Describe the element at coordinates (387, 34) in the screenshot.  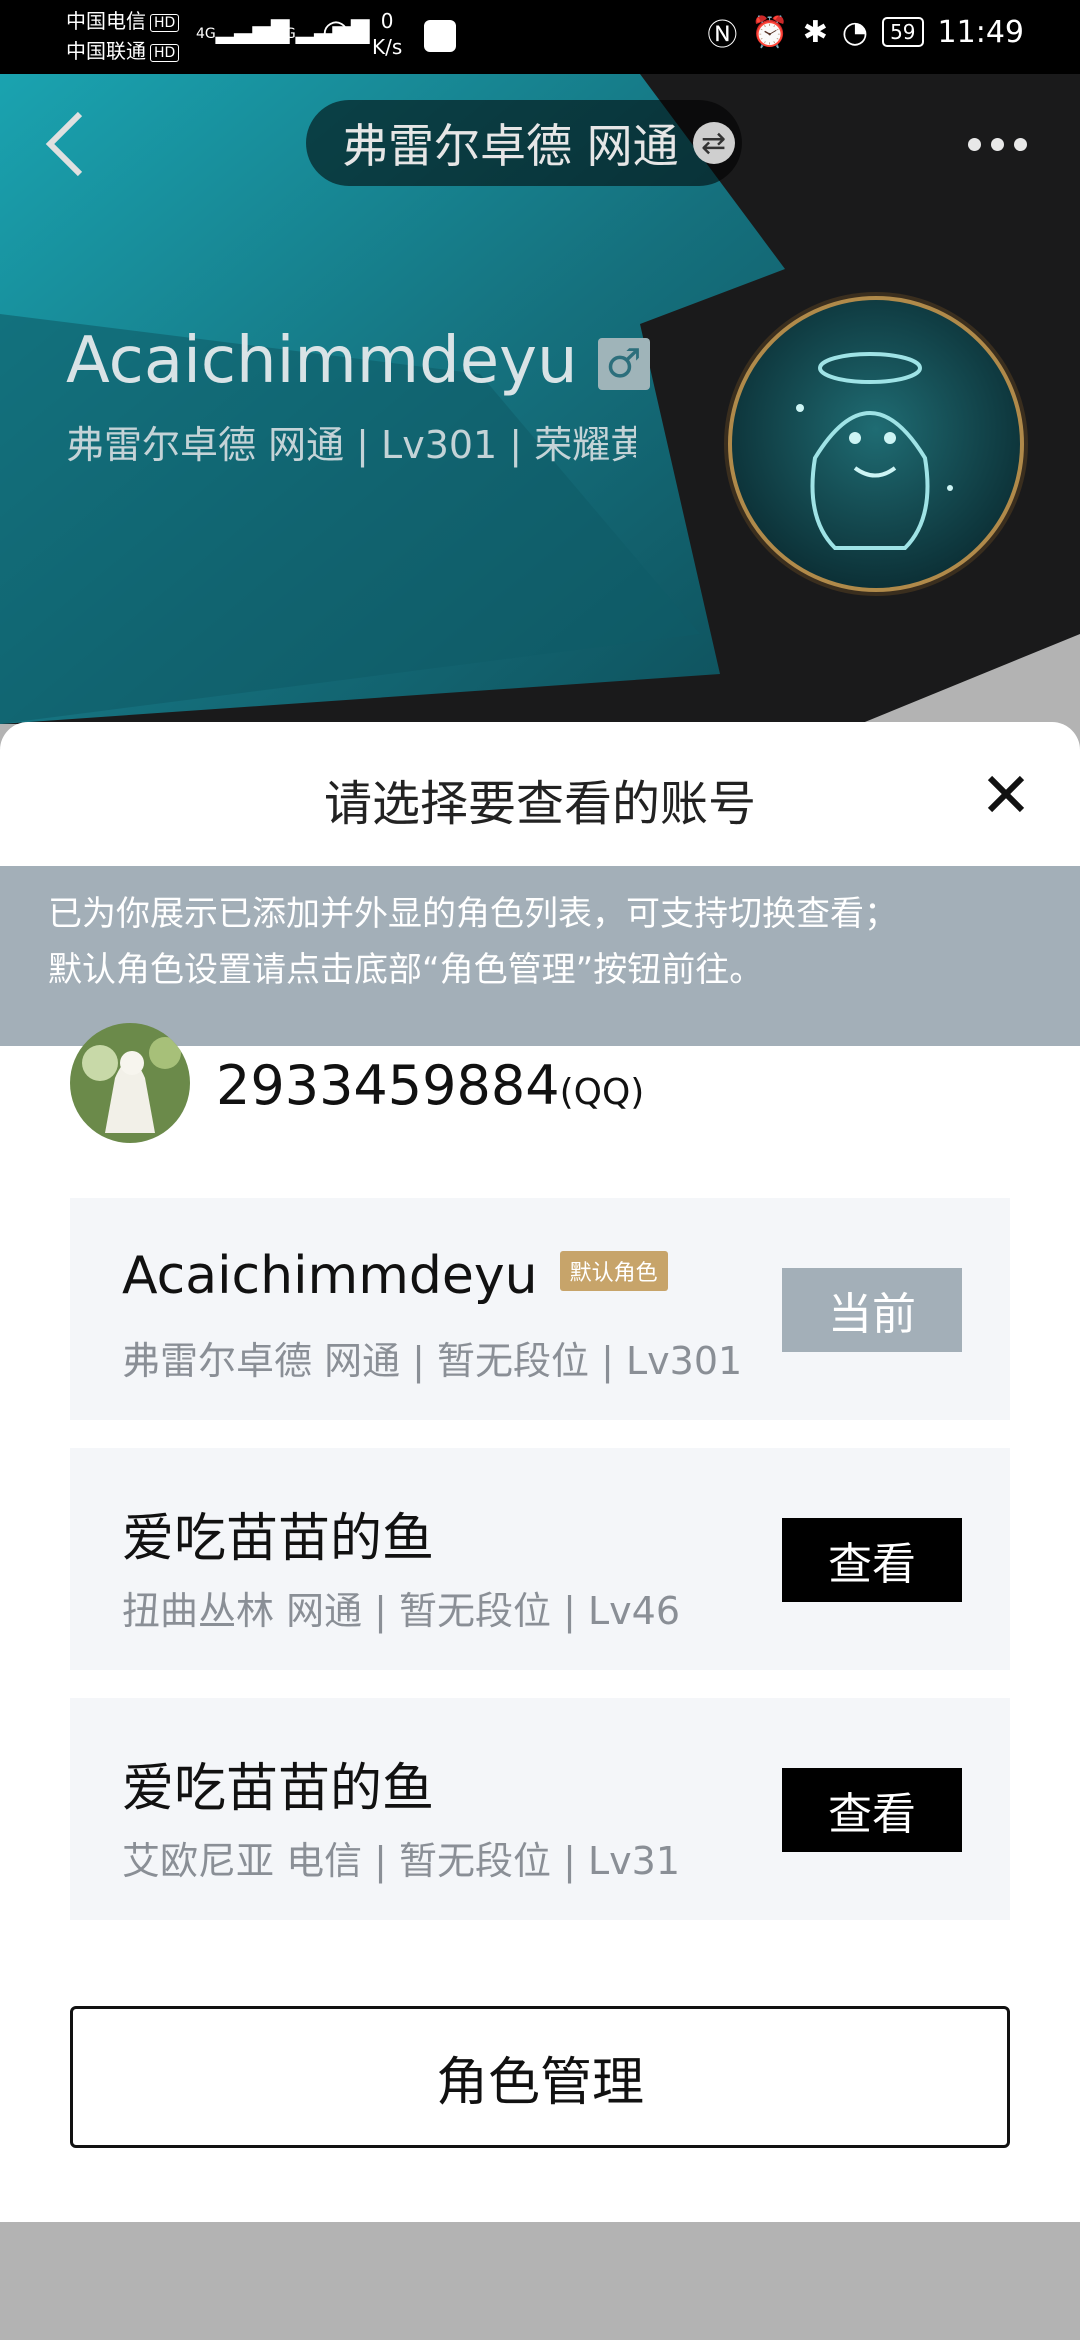
I see `net-speed: 0 K/s` at that location.